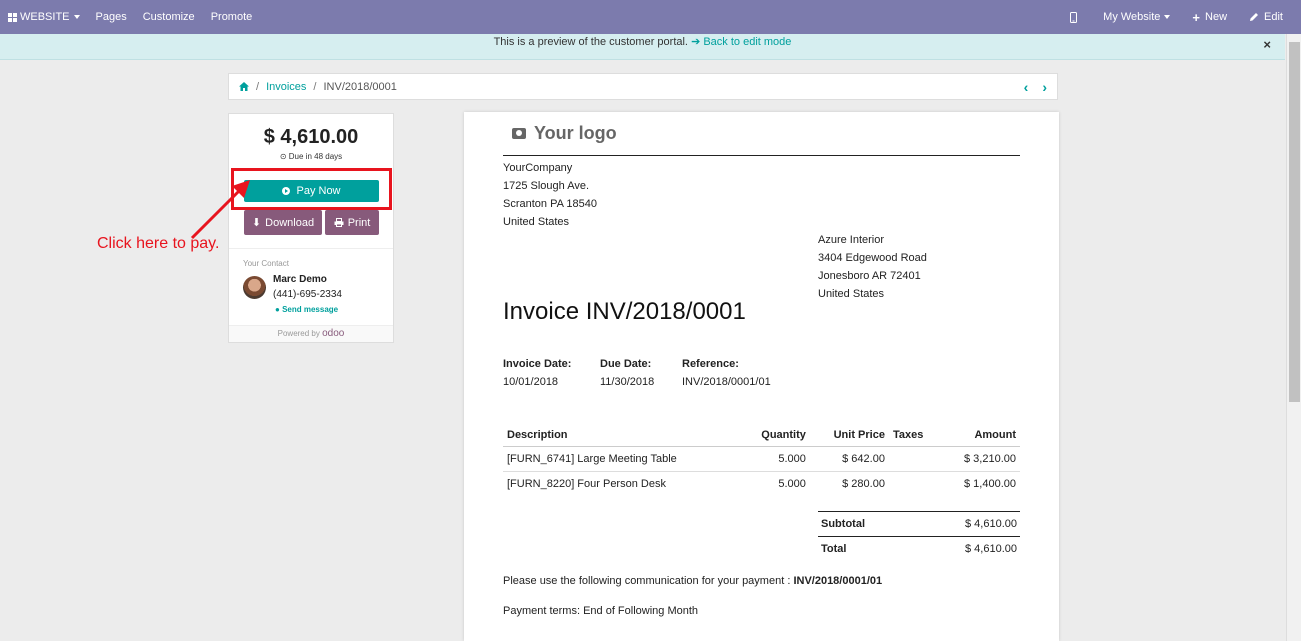 The height and width of the screenshot is (641, 1301). I want to click on back-to-edit-link: ➔ Back to edit mode, so click(741, 42).